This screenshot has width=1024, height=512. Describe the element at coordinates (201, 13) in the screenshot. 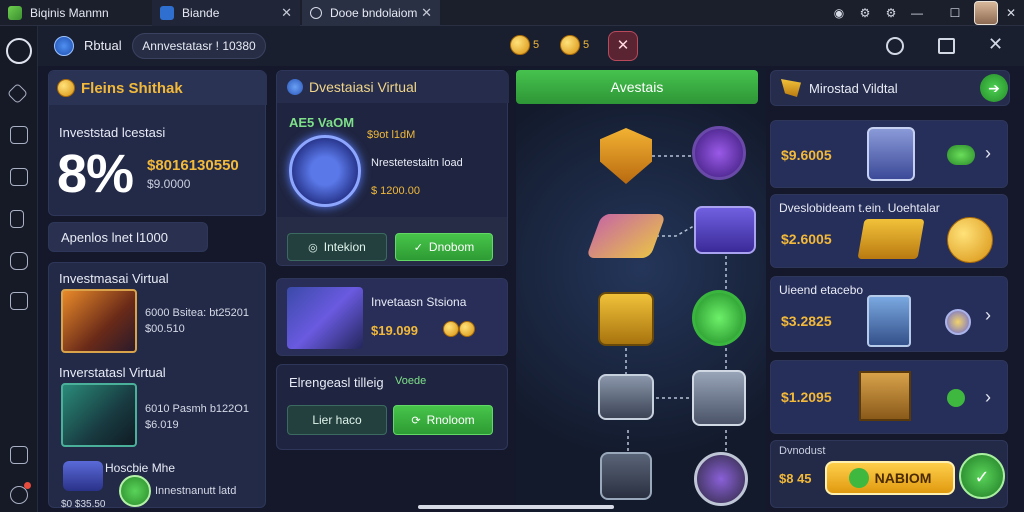

I see `tab-label: Biande` at that location.